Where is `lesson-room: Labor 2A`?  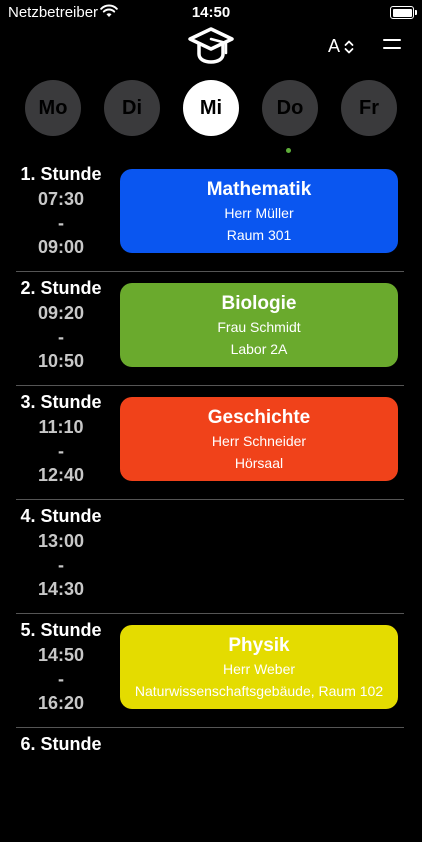 lesson-room: Labor 2A is located at coordinates (259, 349).